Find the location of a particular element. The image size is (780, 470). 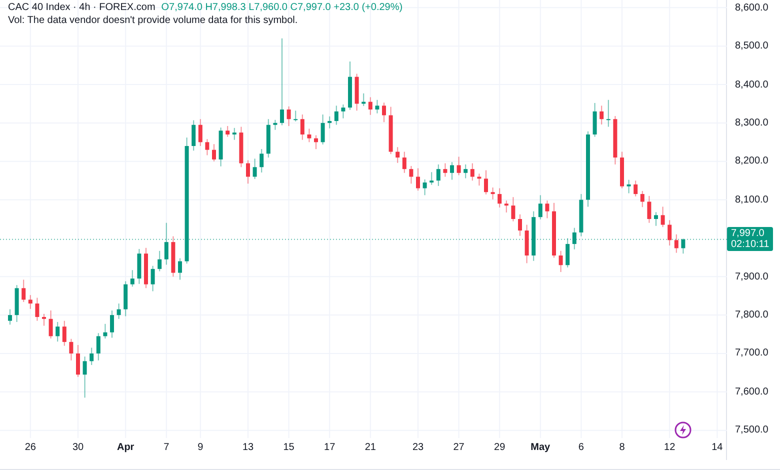

time-axis-label: 23 is located at coordinates (418, 447).